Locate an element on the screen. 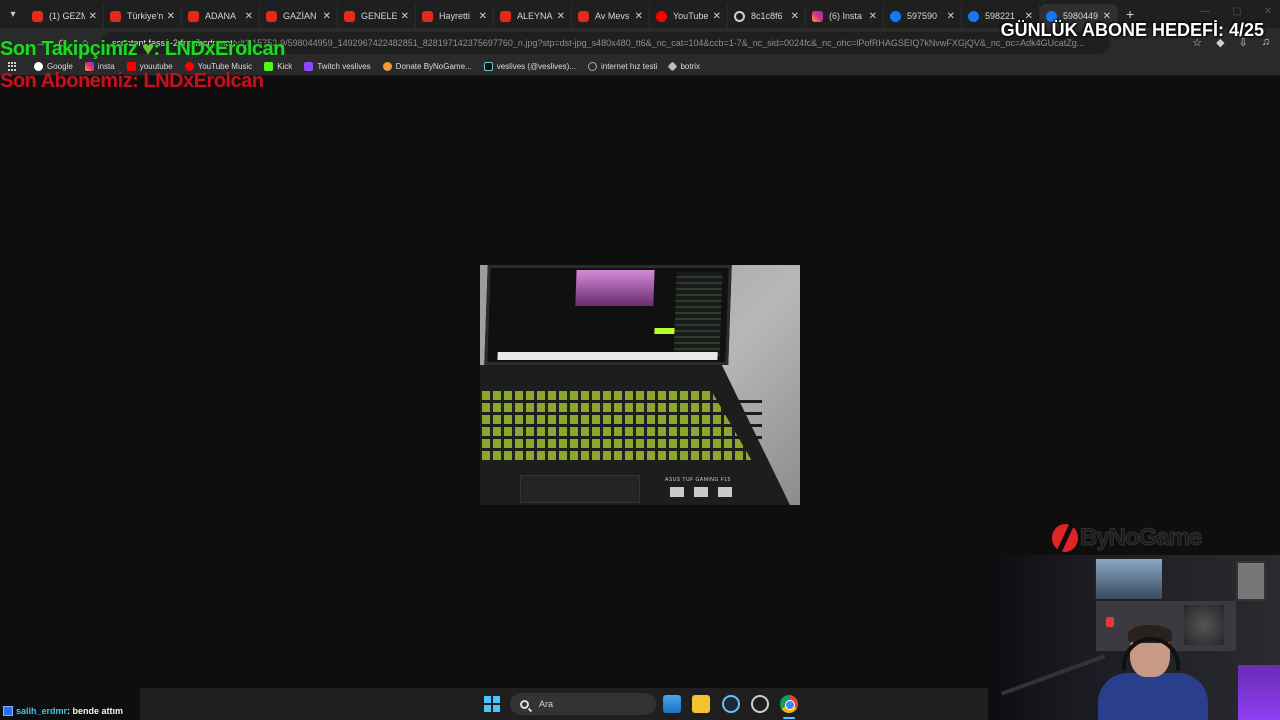 This screenshot has width=1280, height=720. tab-title: GAZİAN is located at coordinates (300, 16).